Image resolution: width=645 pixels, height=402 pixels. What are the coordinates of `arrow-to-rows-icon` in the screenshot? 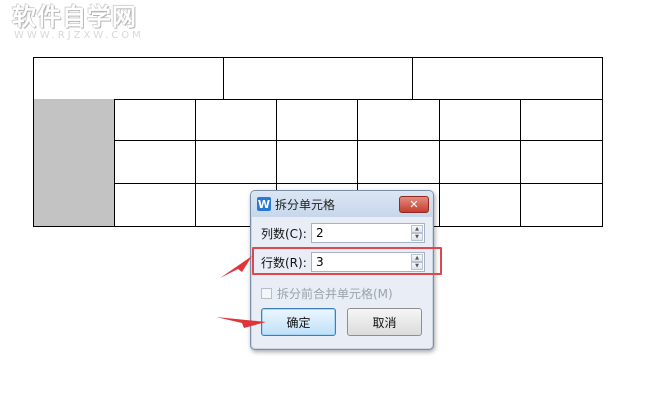 It's located at (236, 267).